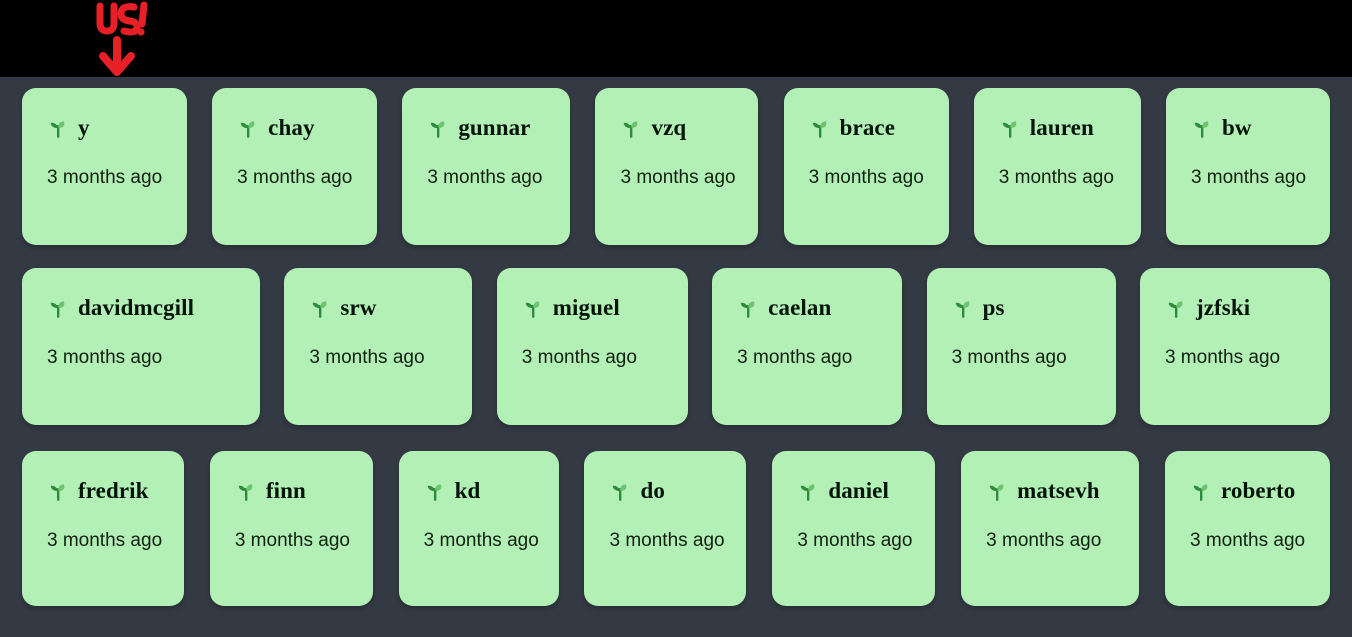 This screenshot has height=637, width=1352. Describe the element at coordinates (285, 490) in the screenshot. I see `card-name: finn` at that location.